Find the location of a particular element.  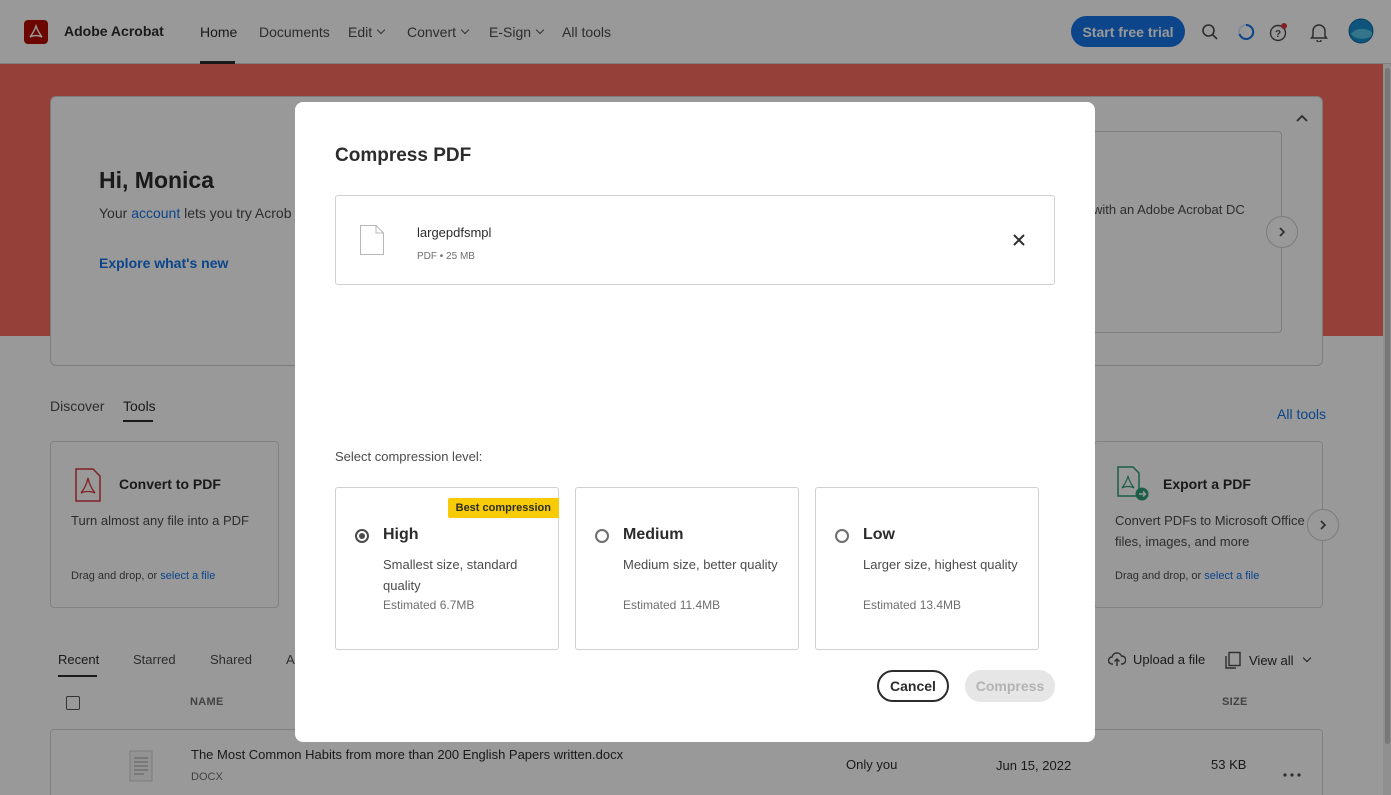

option-name: Low is located at coordinates (879, 534).